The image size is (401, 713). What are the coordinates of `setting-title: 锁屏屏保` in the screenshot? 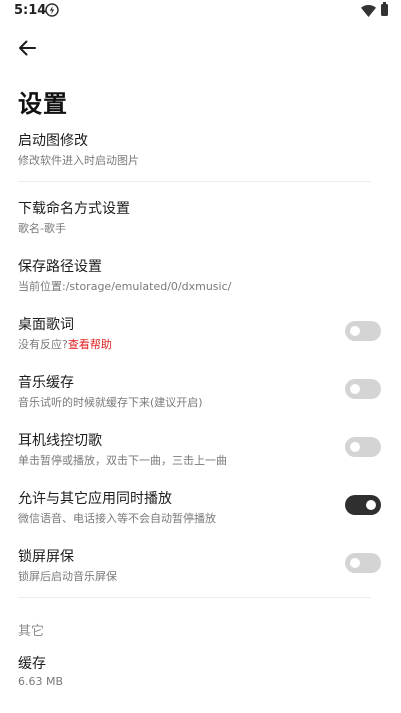 It's located at (46, 557).